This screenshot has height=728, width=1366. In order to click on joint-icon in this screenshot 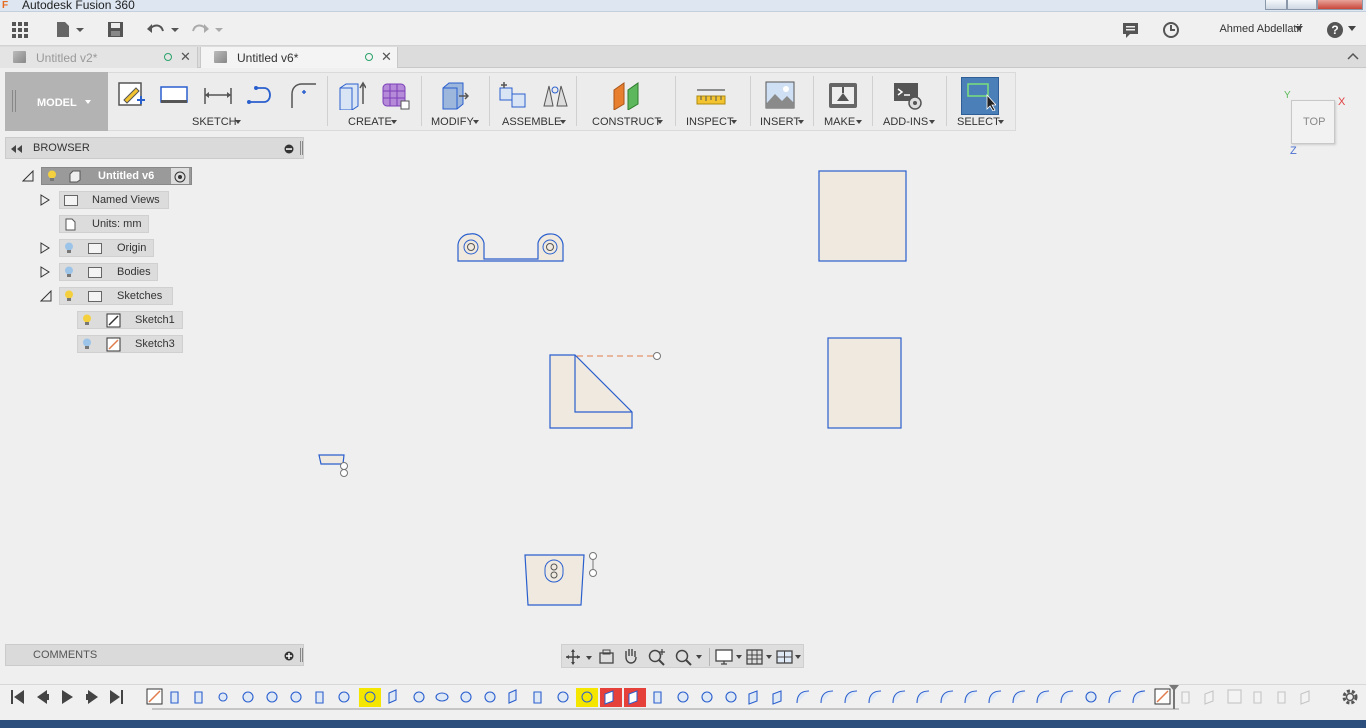, I will do `click(556, 95)`.